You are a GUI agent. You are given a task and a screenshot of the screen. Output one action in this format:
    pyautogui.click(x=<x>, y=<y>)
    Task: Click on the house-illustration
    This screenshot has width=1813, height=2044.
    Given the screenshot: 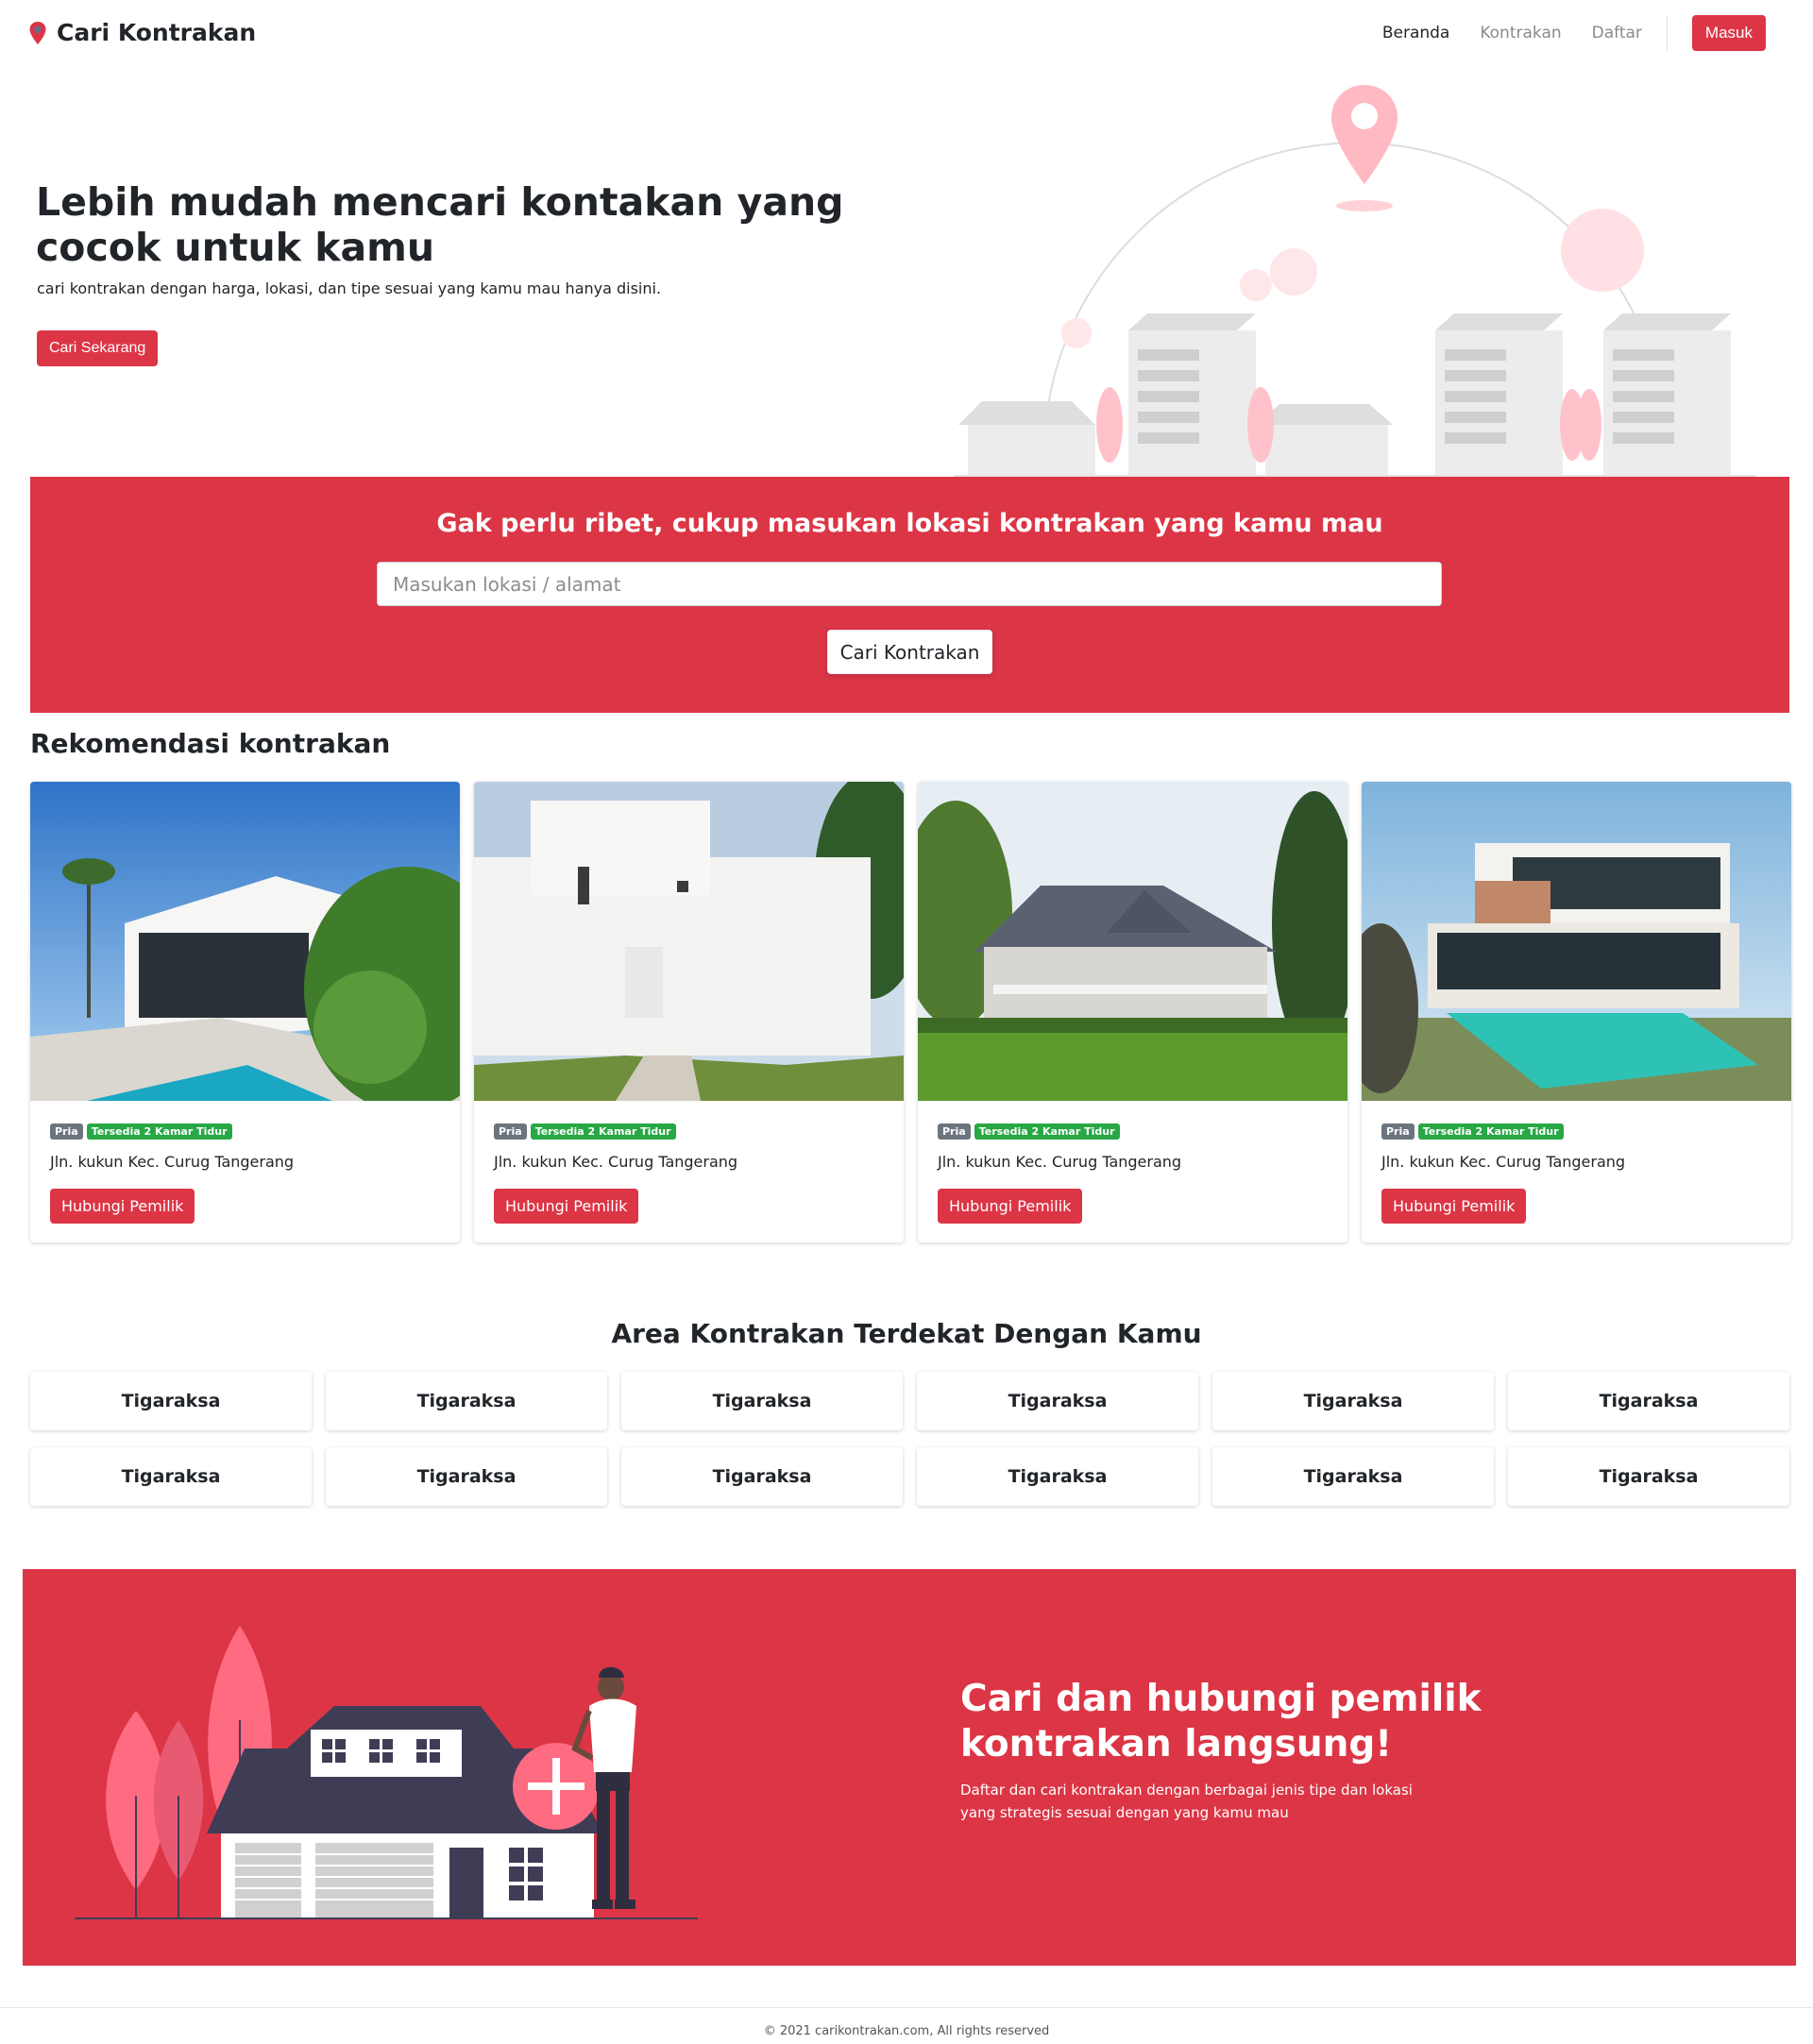 What is the action you would take?
    pyautogui.click(x=386, y=1773)
    